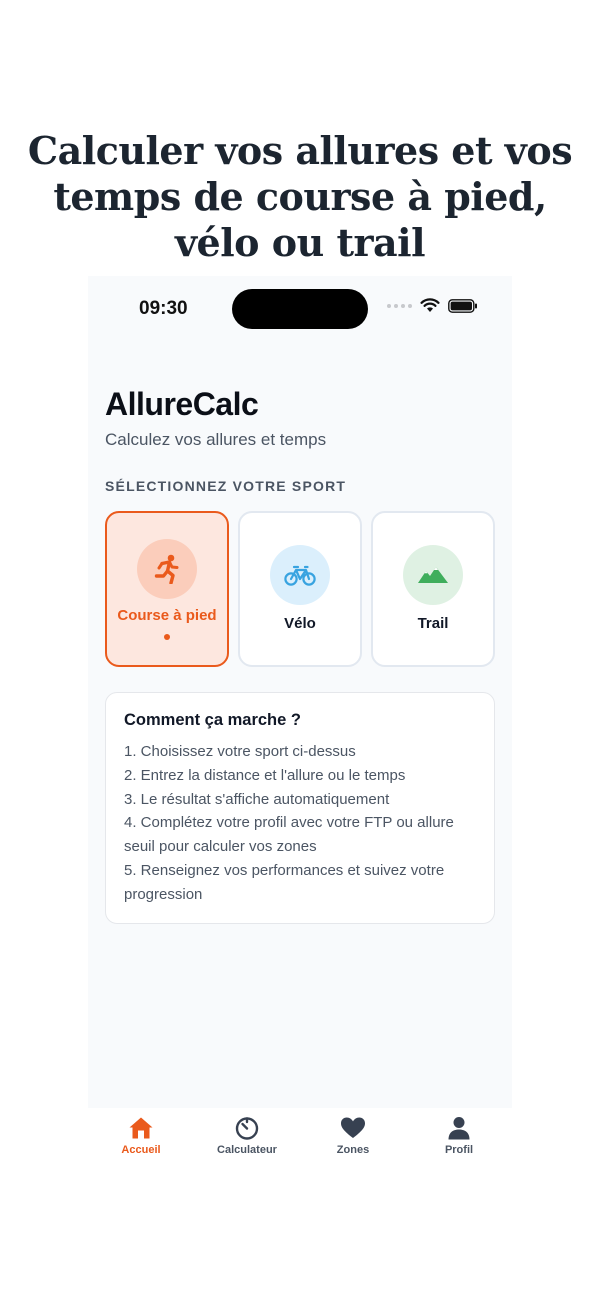 Image resolution: width=600 pixels, height=1299 pixels. I want to click on app-title: AllureCalc, so click(182, 404).